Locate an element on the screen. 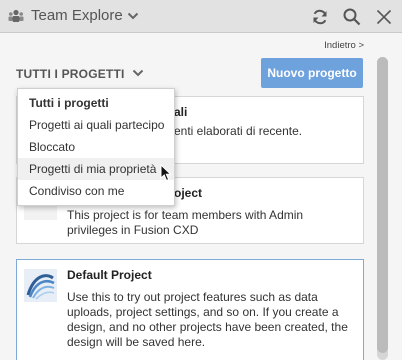  project-filter-dropdown: TUTTI I PROGETTI is located at coordinates (80, 74).